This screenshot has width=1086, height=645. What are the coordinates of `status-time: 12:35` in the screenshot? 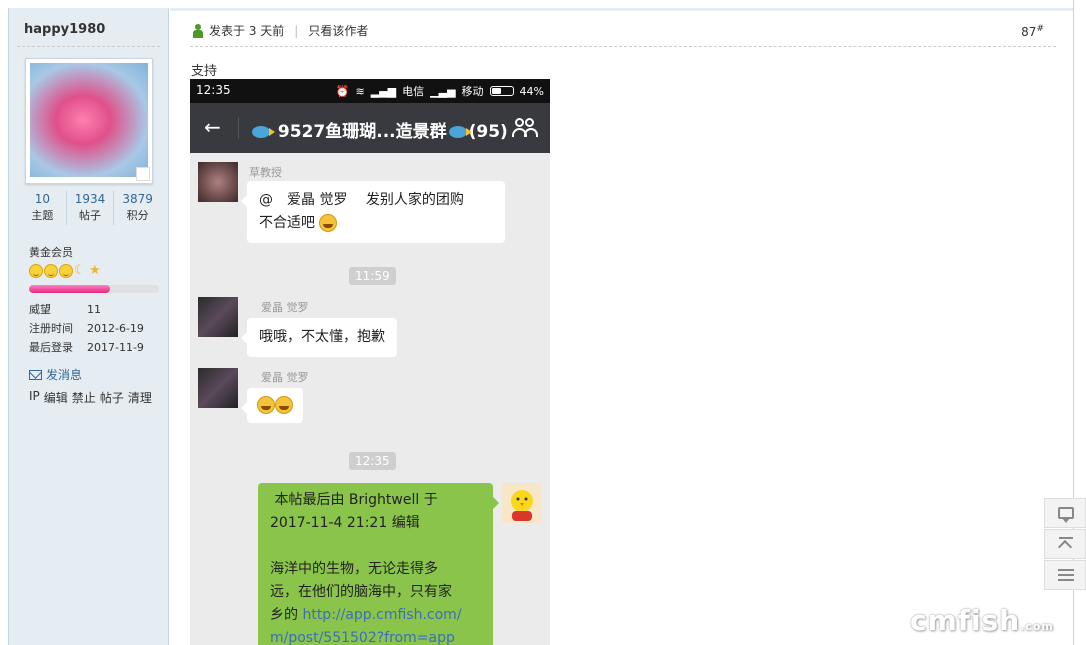 It's located at (213, 90).